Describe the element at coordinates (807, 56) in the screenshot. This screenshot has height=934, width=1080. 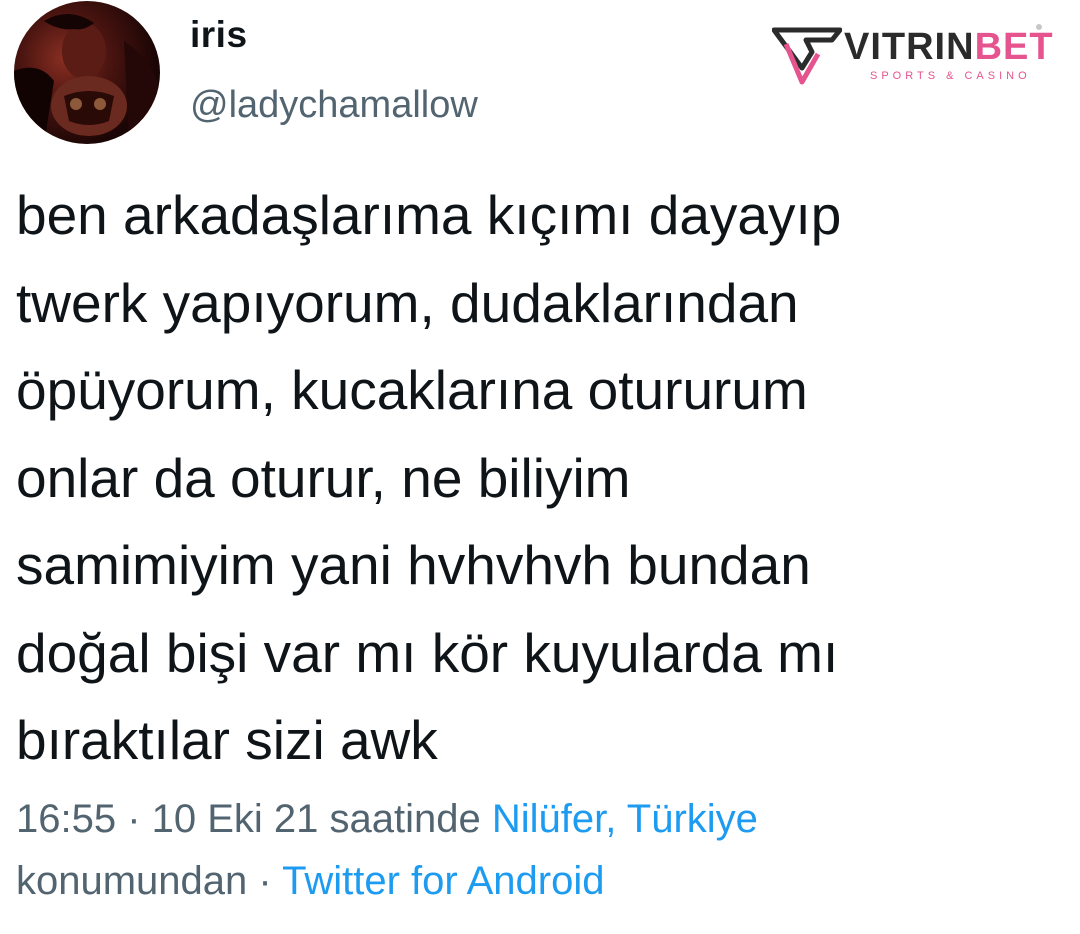
I see `vitrinbet-logo-icon` at that location.